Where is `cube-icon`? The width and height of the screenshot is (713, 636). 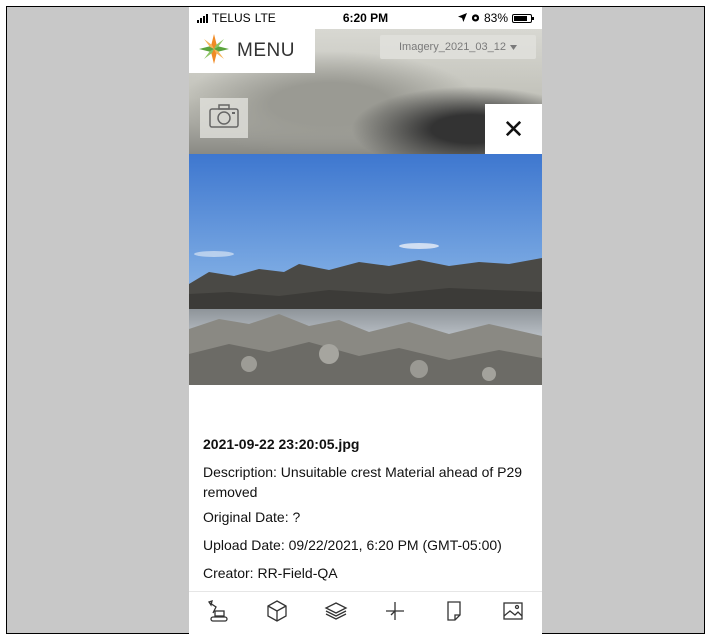
cube-icon is located at coordinates (277, 613).